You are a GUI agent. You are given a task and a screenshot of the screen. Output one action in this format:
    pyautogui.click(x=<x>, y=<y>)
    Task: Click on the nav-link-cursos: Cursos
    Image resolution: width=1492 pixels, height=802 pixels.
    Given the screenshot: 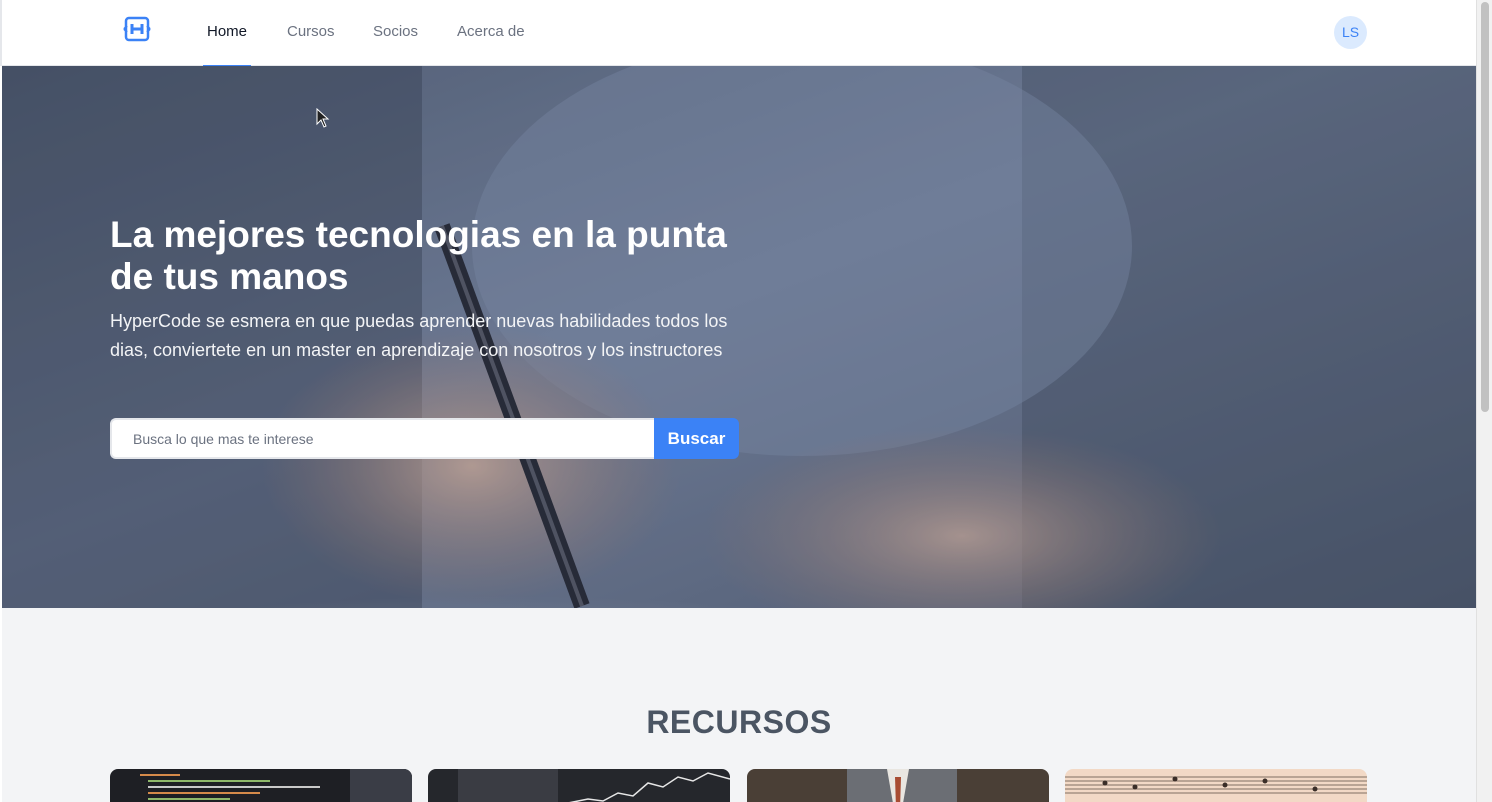 What is the action you would take?
    pyautogui.click(x=311, y=33)
    